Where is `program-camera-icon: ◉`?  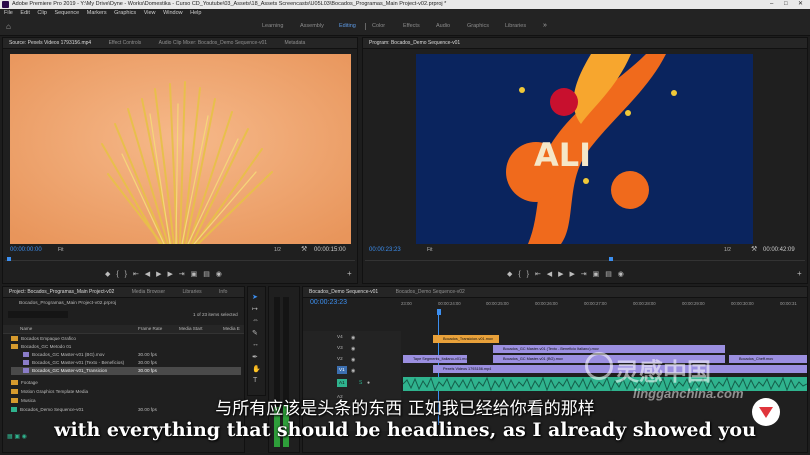
program-camera-icon: ◉ is located at coordinates (622, 274).